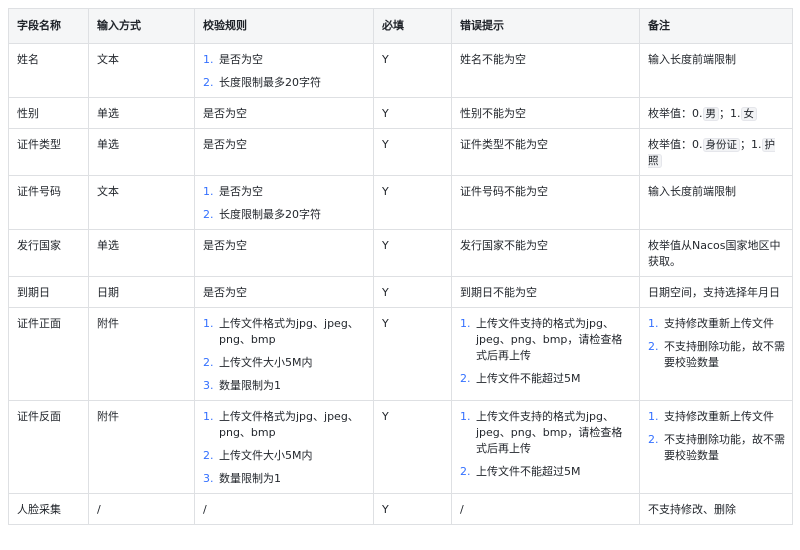 The height and width of the screenshot is (550, 800). I want to click on cell-error: /, so click(545, 509).